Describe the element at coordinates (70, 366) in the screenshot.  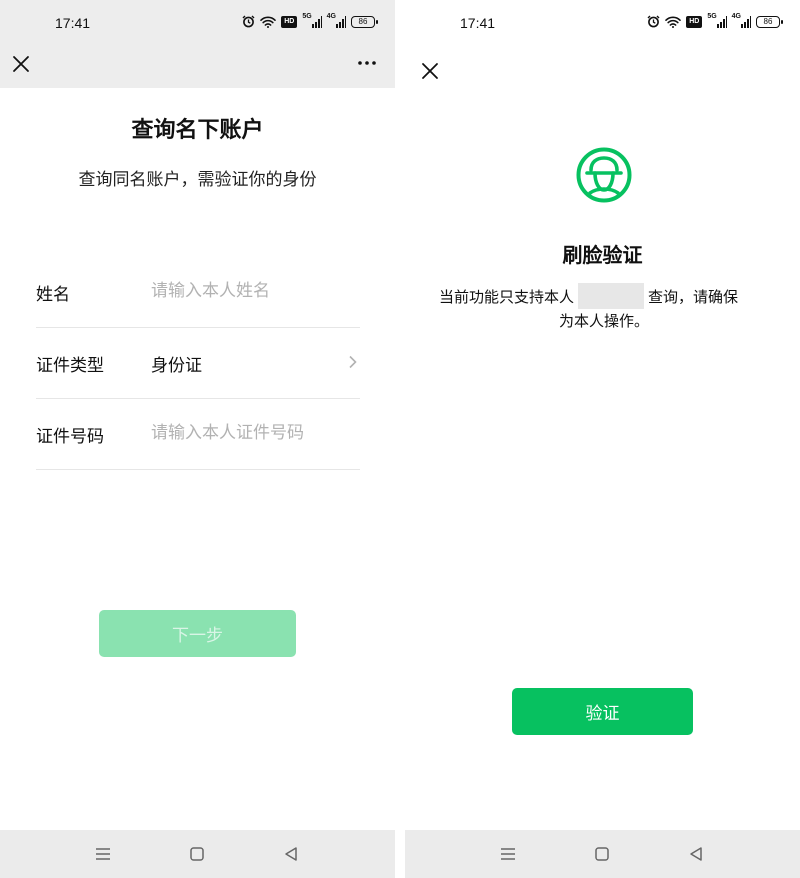
I see `id-type-label: 证件类型` at that location.